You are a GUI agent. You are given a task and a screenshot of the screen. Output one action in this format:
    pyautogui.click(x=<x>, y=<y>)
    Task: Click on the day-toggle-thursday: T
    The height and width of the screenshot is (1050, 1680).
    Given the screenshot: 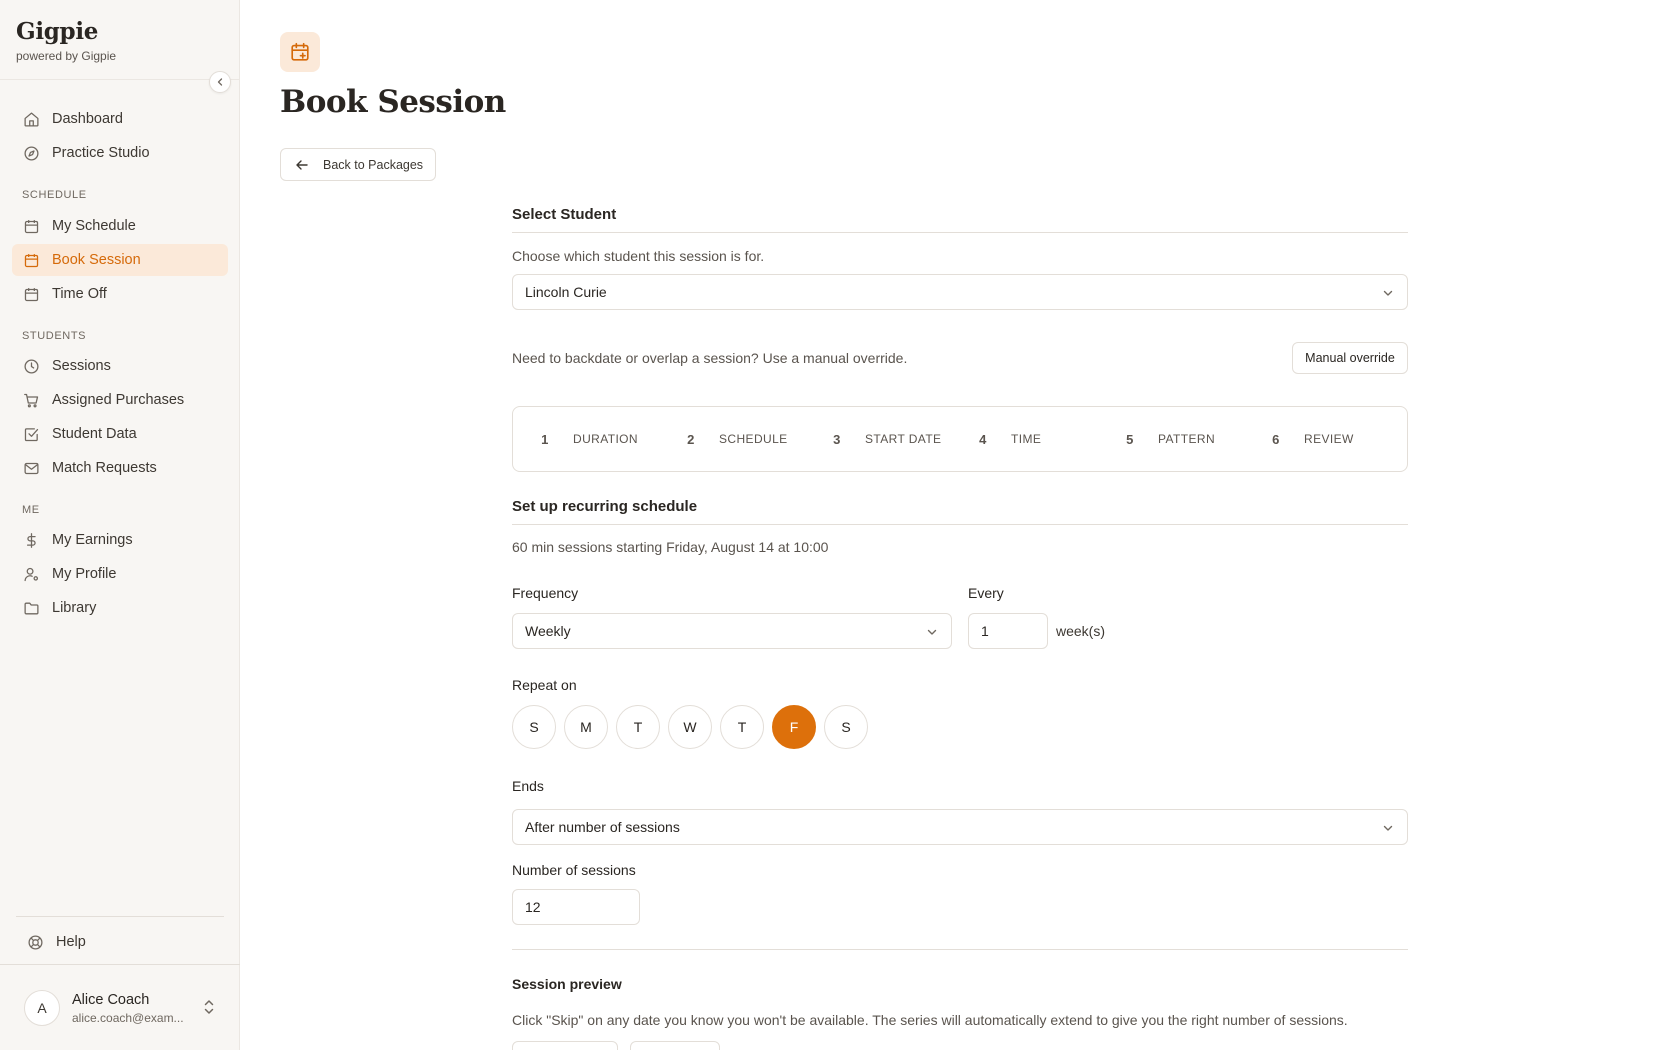 What is the action you would take?
    pyautogui.click(x=742, y=727)
    